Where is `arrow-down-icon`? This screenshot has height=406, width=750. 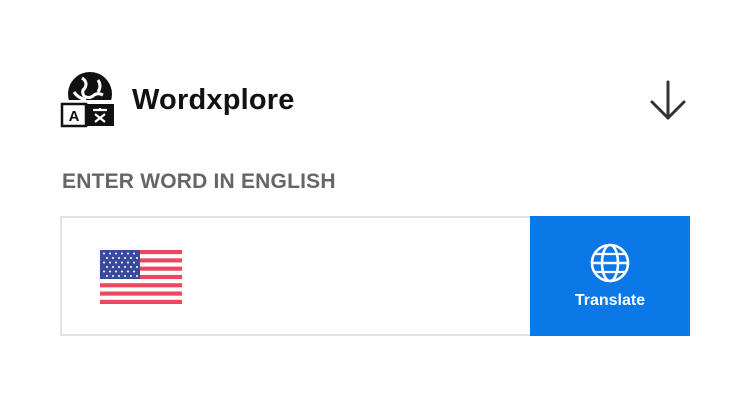
arrow-down-icon is located at coordinates (668, 100).